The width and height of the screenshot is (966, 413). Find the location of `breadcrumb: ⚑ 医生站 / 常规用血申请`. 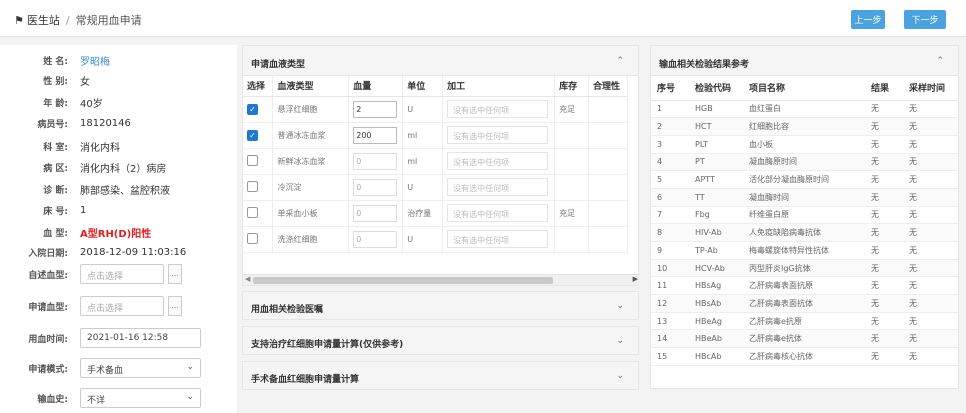

breadcrumb: ⚑ 医生站 / 常规用血申请 is located at coordinates (78, 20).